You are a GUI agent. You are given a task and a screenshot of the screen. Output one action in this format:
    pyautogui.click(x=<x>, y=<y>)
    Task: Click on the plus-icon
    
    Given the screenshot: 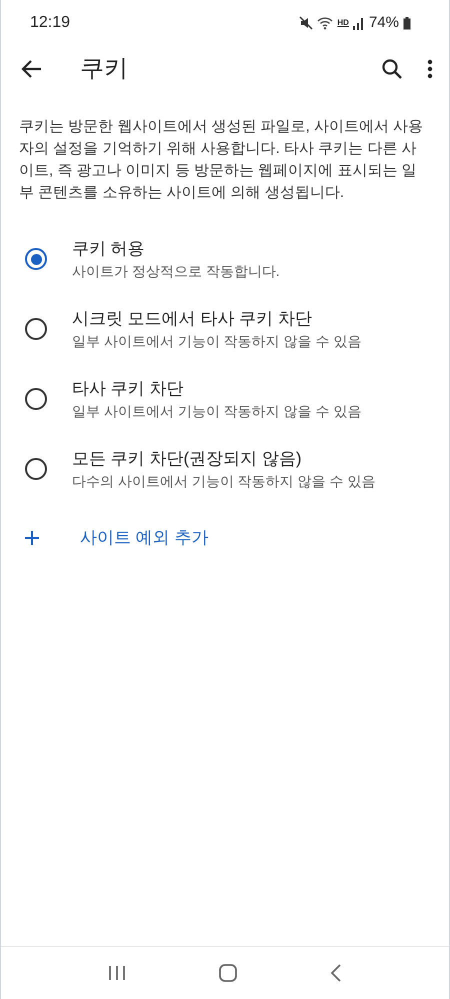 What is the action you would take?
    pyautogui.click(x=32, y=538)
    